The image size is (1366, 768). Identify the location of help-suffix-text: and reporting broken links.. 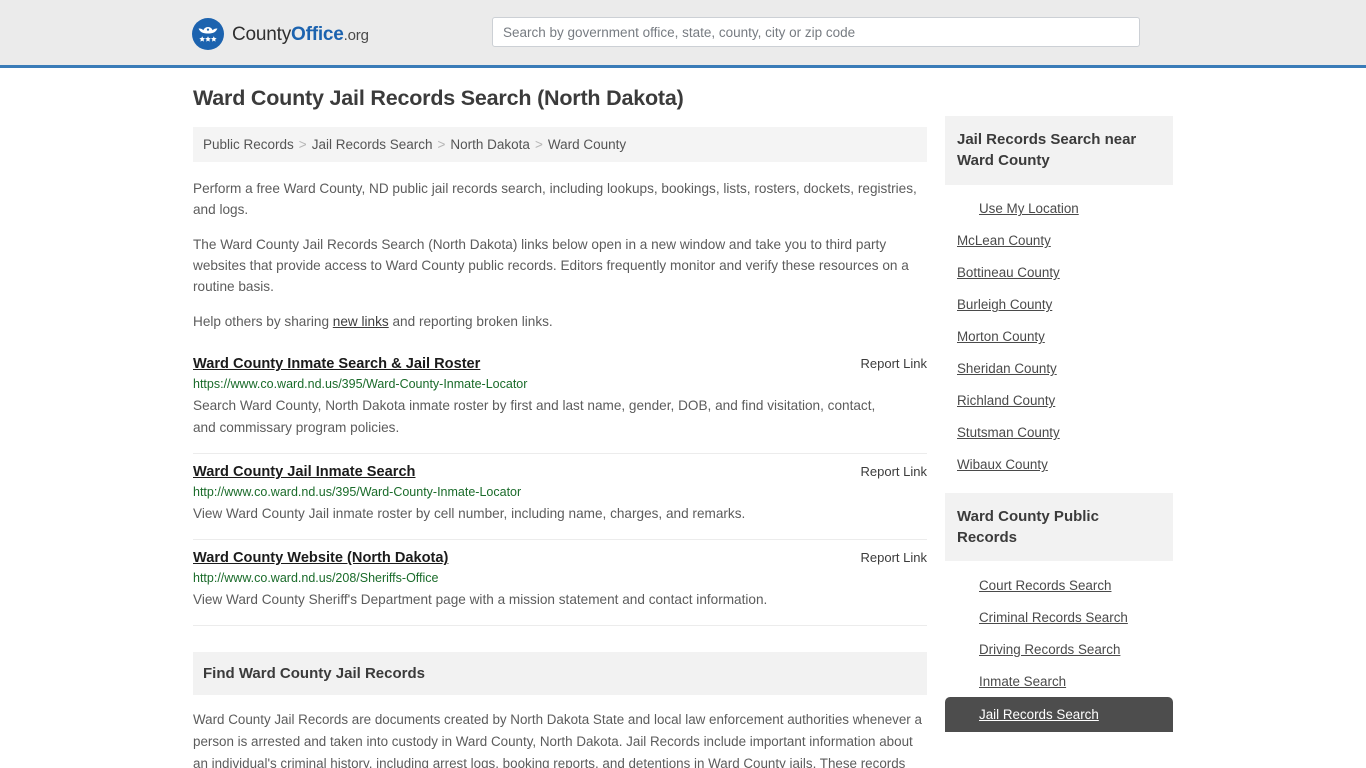
(470, 322).